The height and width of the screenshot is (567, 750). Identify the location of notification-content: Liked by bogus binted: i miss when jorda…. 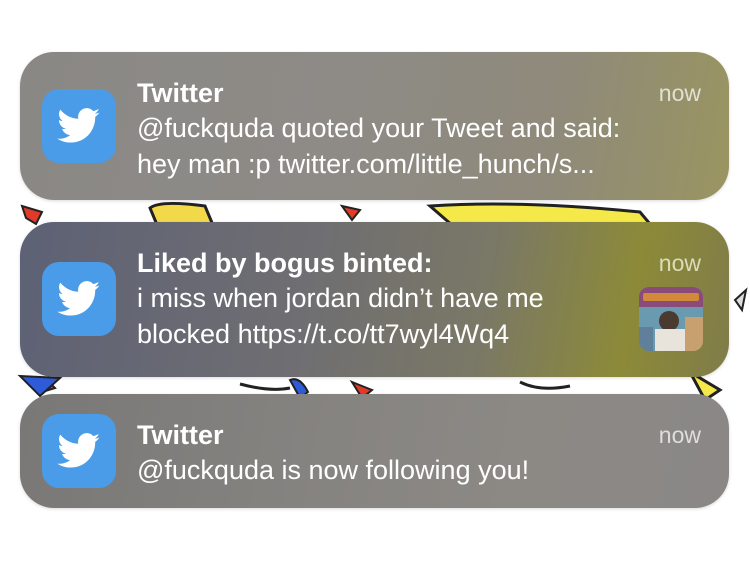
(419, 299).